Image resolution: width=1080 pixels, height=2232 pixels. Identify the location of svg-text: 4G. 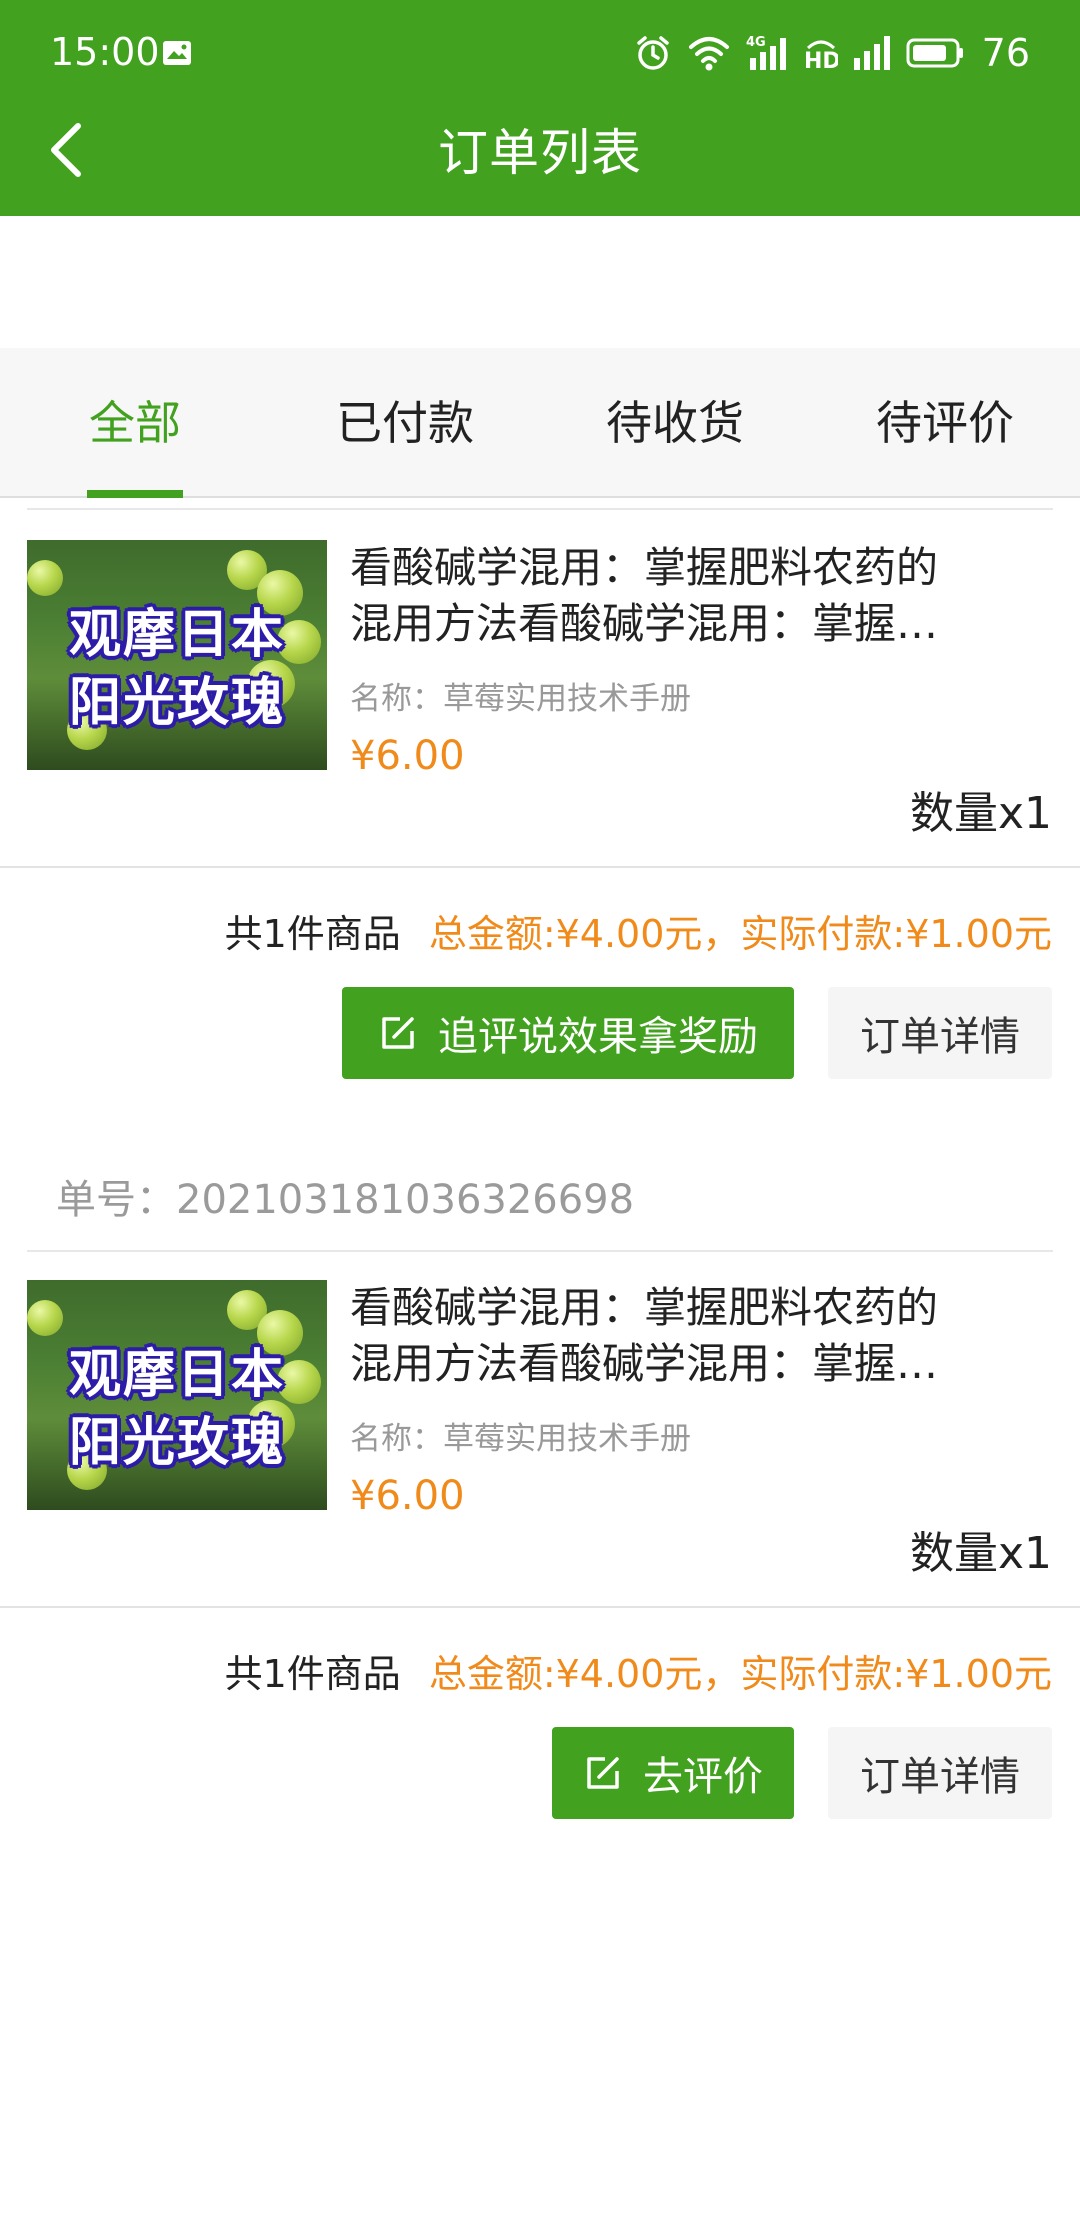
(756, 42).